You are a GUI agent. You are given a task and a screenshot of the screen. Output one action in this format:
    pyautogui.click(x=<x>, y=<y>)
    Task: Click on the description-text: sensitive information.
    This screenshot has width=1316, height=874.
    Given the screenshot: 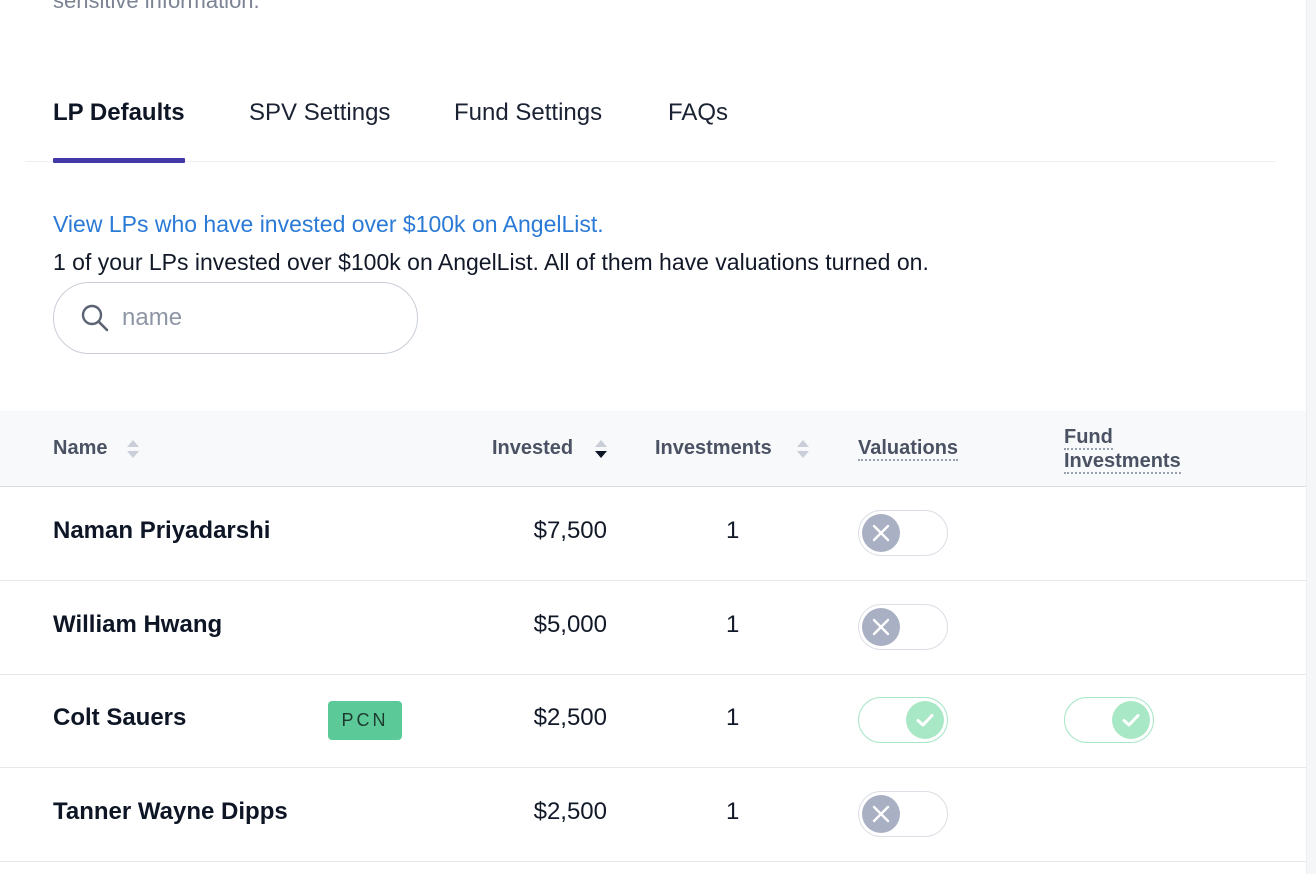 What is the action you would take?
    pyautogui.click(x=156, y=6)
    